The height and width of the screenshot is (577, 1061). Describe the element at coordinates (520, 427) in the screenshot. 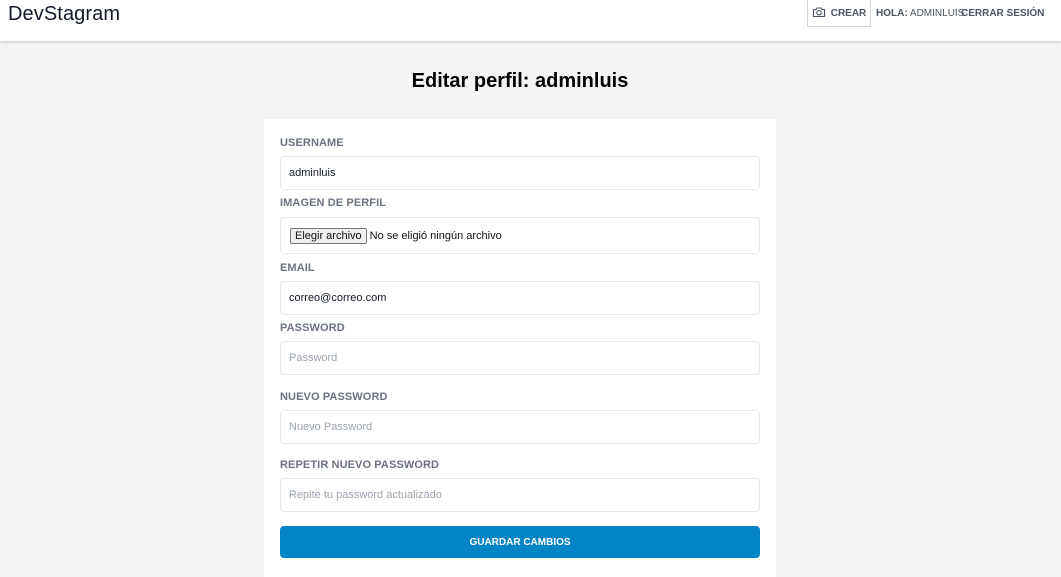

I see `new-password-input` at that location.